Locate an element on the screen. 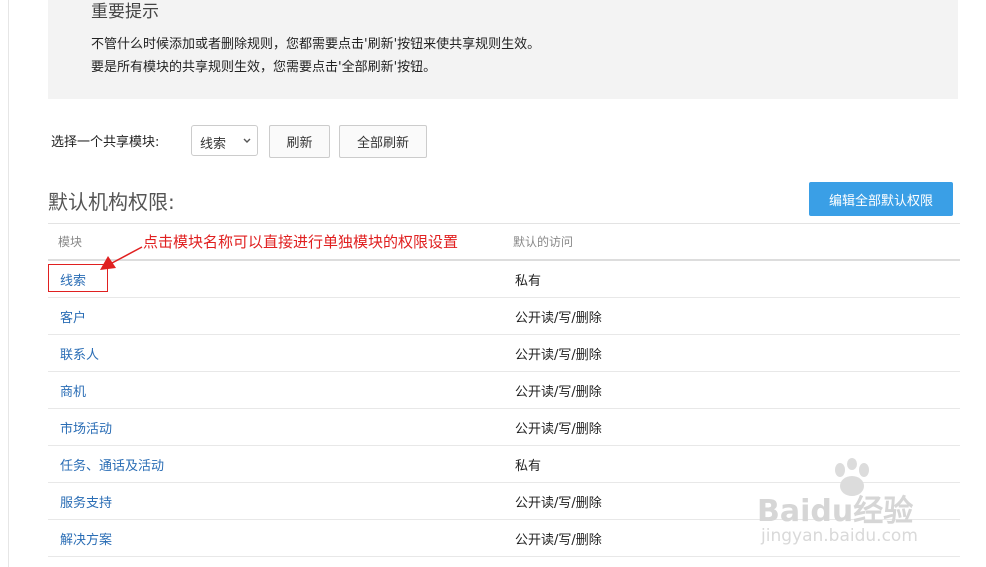  module-link: 市场活动 is located at coordinates (86, 427).